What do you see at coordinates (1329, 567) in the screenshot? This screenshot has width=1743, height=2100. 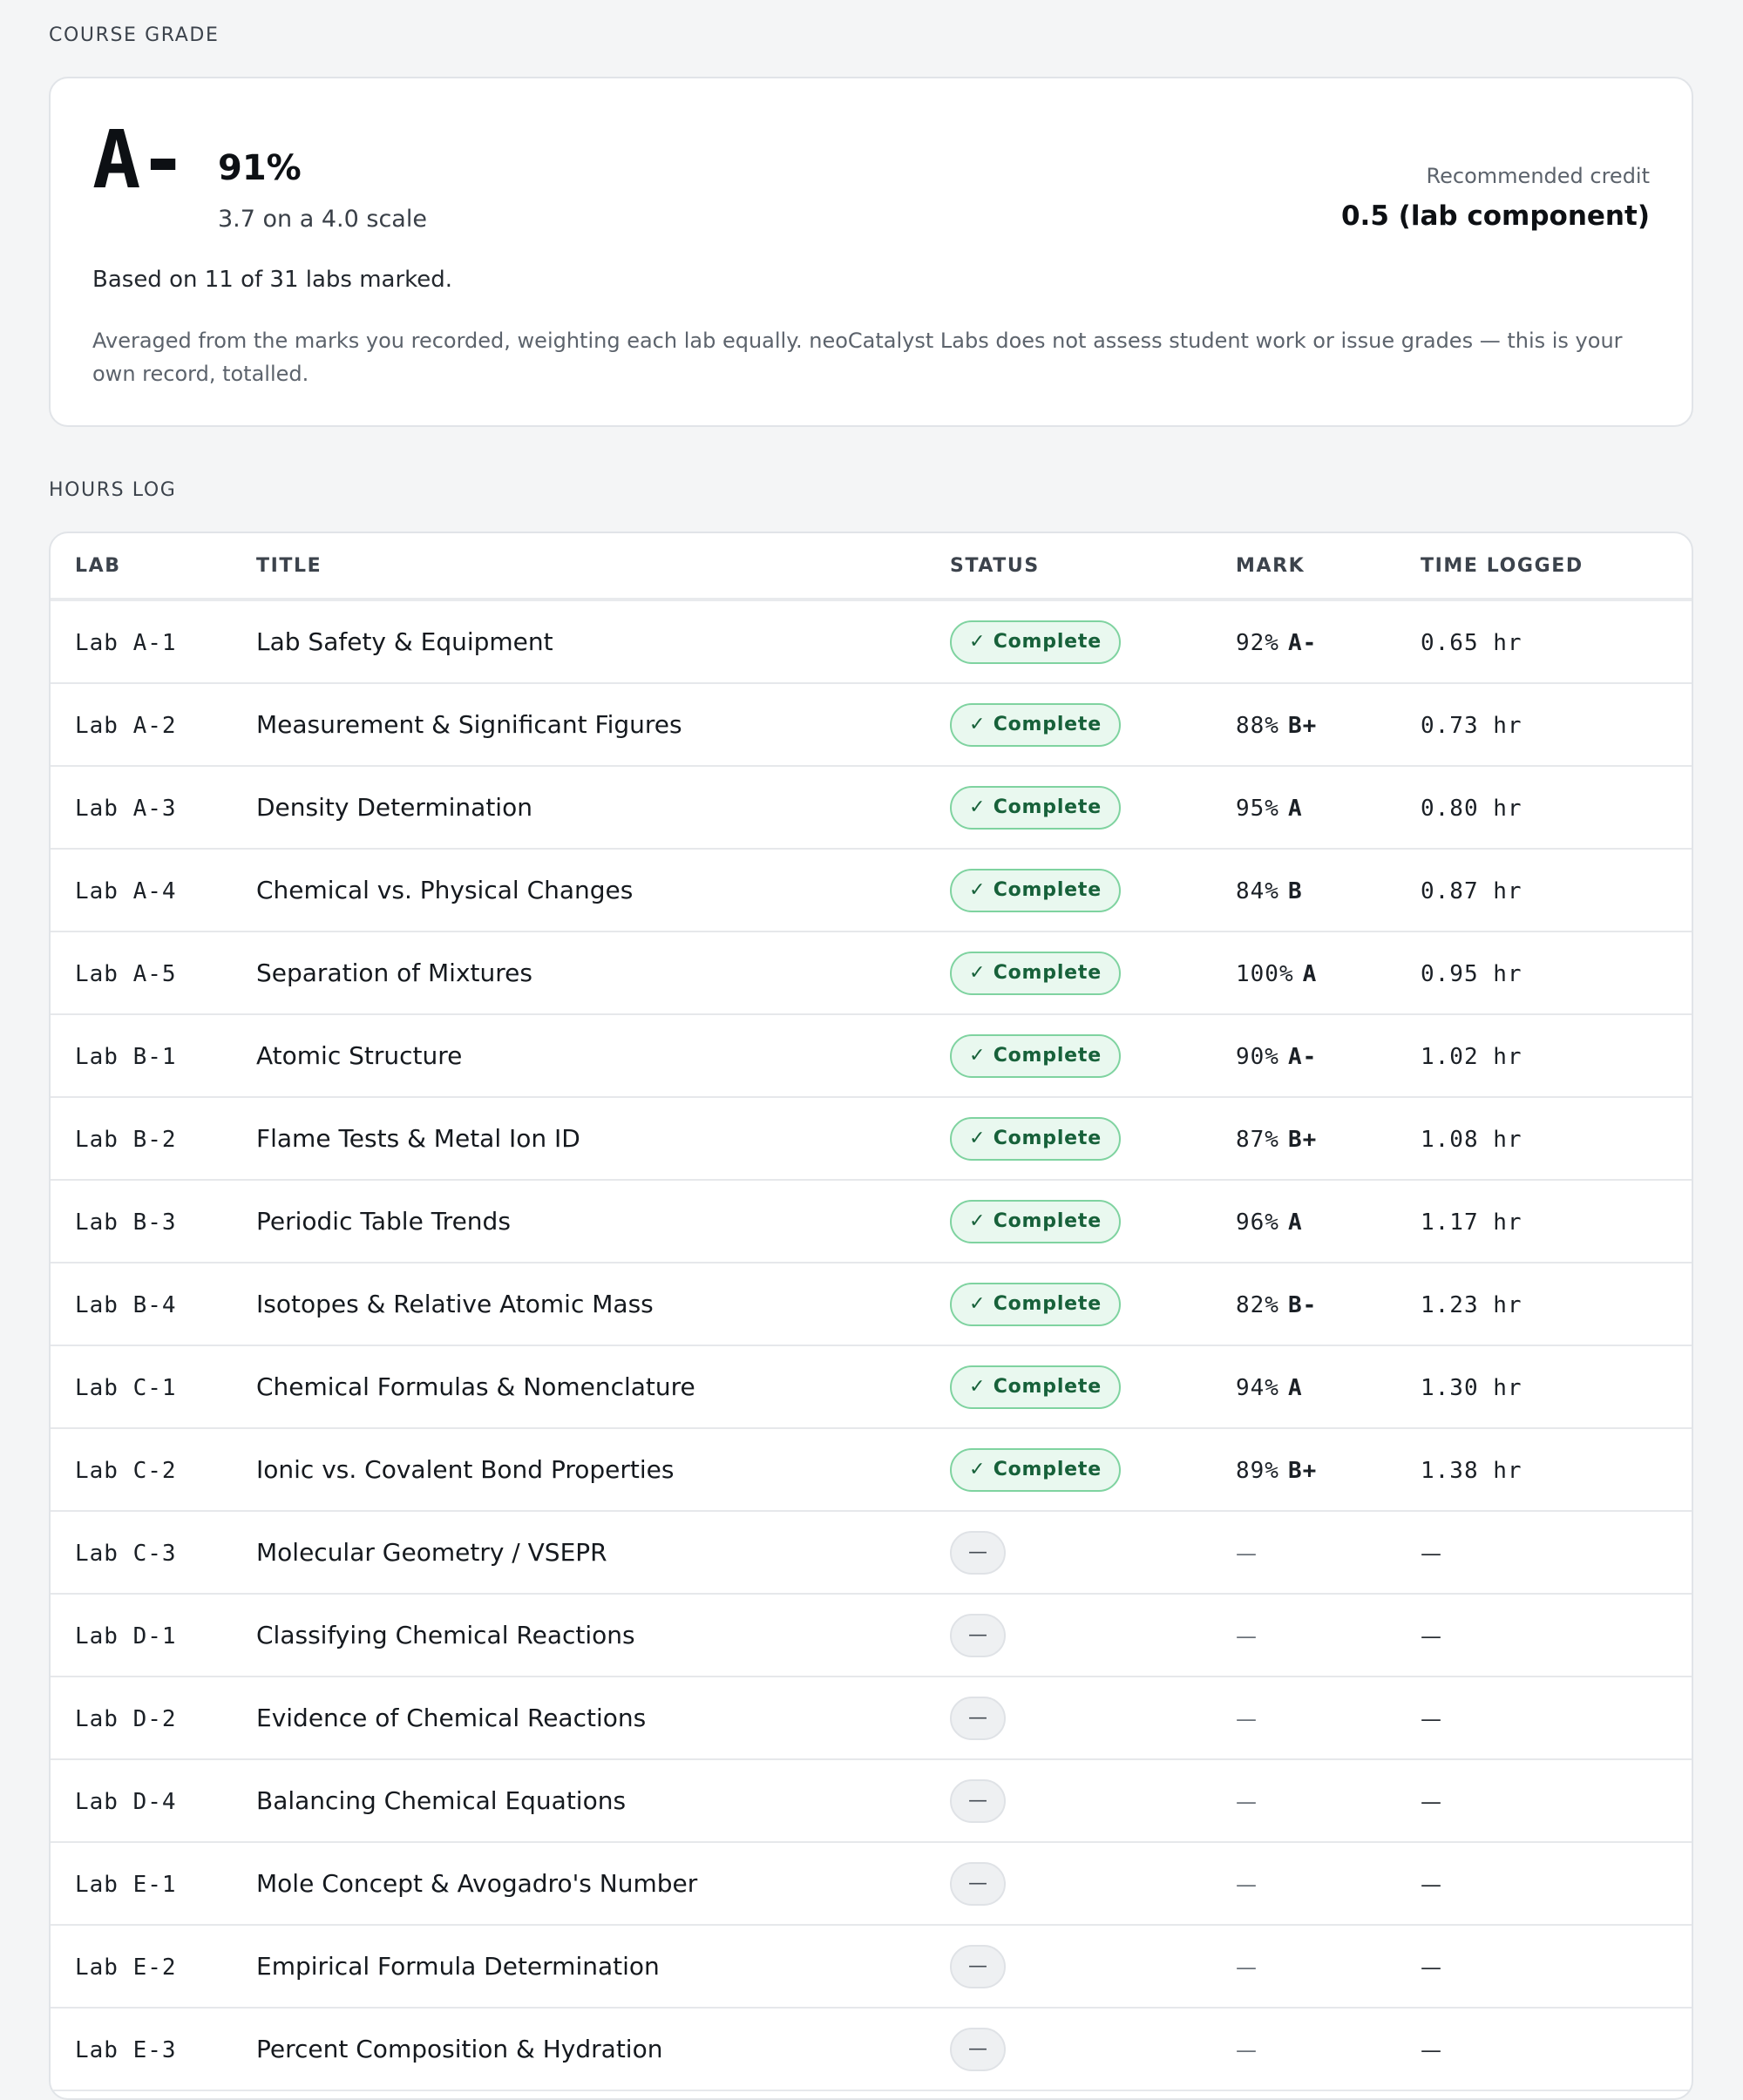 I see `column-header-mark: MARK` at bounding box center [1329, 567].